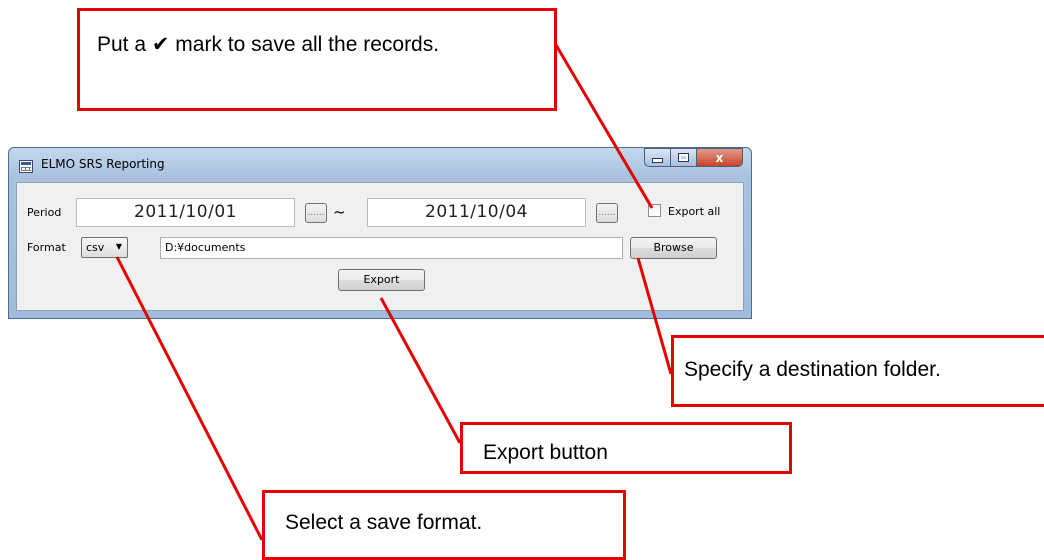  Describe the element at coordinates (384, 522) in the screenshot. I see `callout-save-format-text: Select a save format.` at that location.